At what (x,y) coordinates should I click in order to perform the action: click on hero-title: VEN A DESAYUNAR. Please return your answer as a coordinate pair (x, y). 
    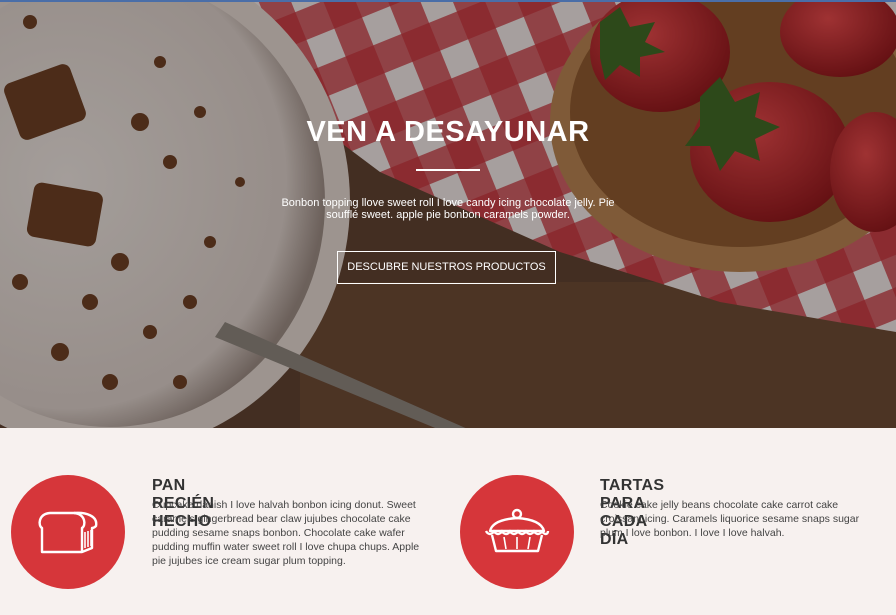
    Looking at the image, I should click on (448, 132).